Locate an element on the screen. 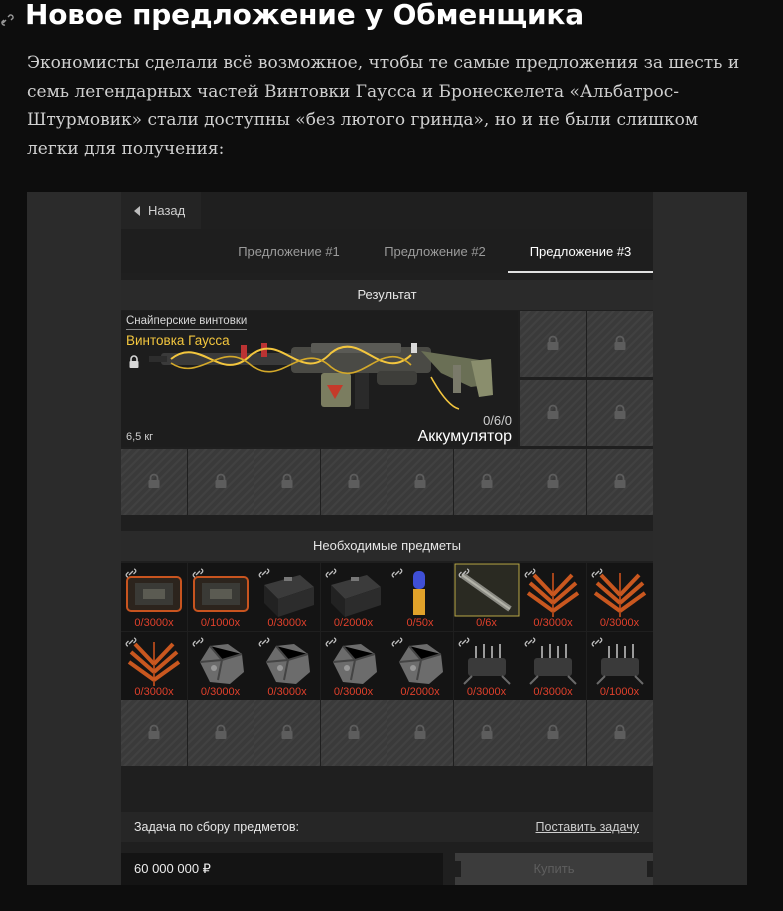 This screenshot has width=783, height=911. required-items-title: Необходимые предметы is located at coordinates (387, 546).